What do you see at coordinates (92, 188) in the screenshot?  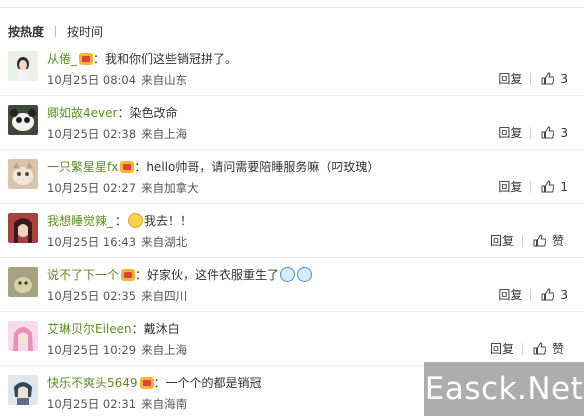 I see `comment-date: 10月25日 02:27` at bounding box center [92, 188].